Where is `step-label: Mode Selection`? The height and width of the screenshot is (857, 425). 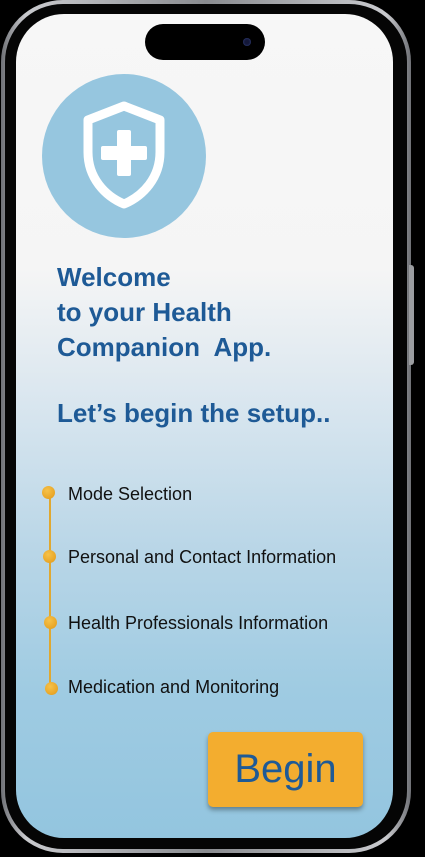
step-label: Mode Selection is located at coordinates (130, 494).